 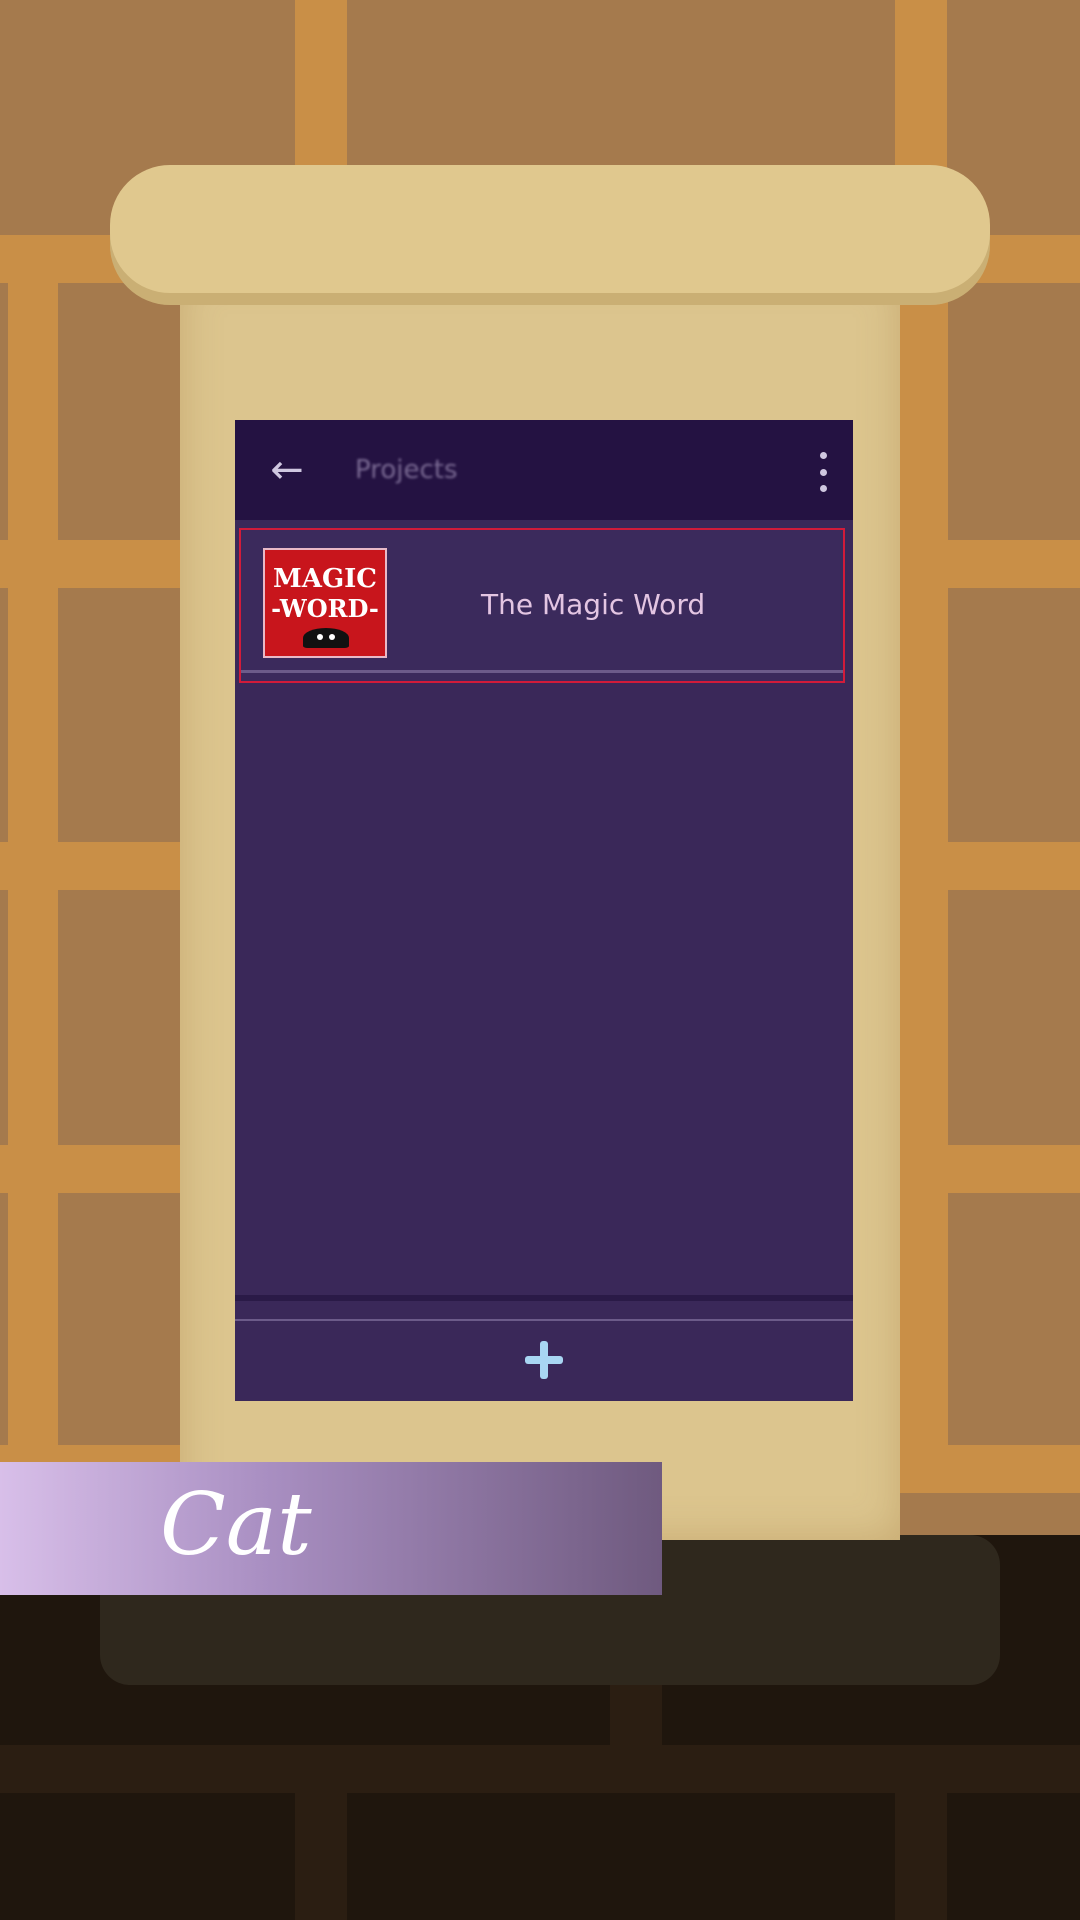 I want to click on project-thumbnail: MAGIC -WORD-, so click(x=325, y=603).